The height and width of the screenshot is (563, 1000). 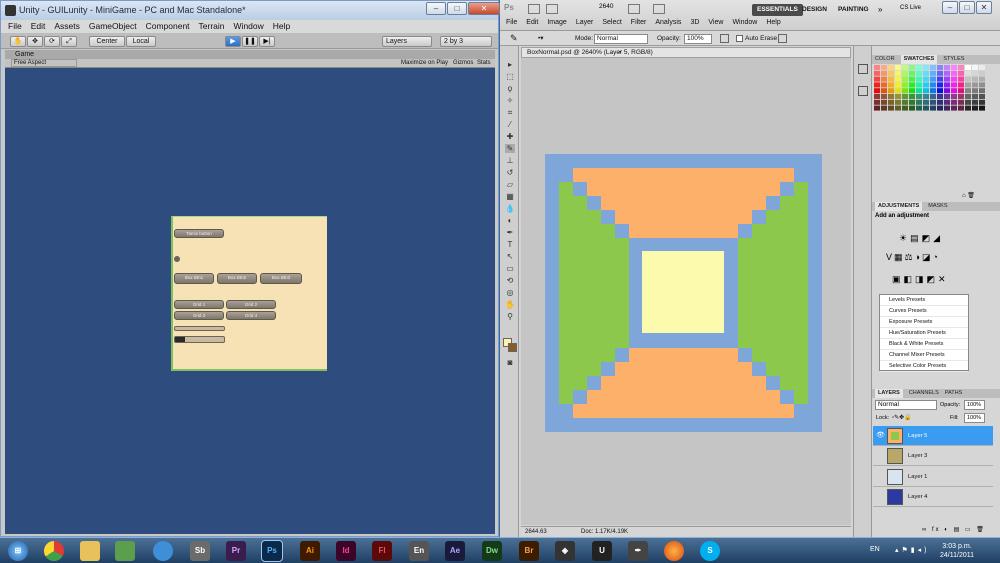 I want to click on menu-component: Component, so click(x=168, y=26).